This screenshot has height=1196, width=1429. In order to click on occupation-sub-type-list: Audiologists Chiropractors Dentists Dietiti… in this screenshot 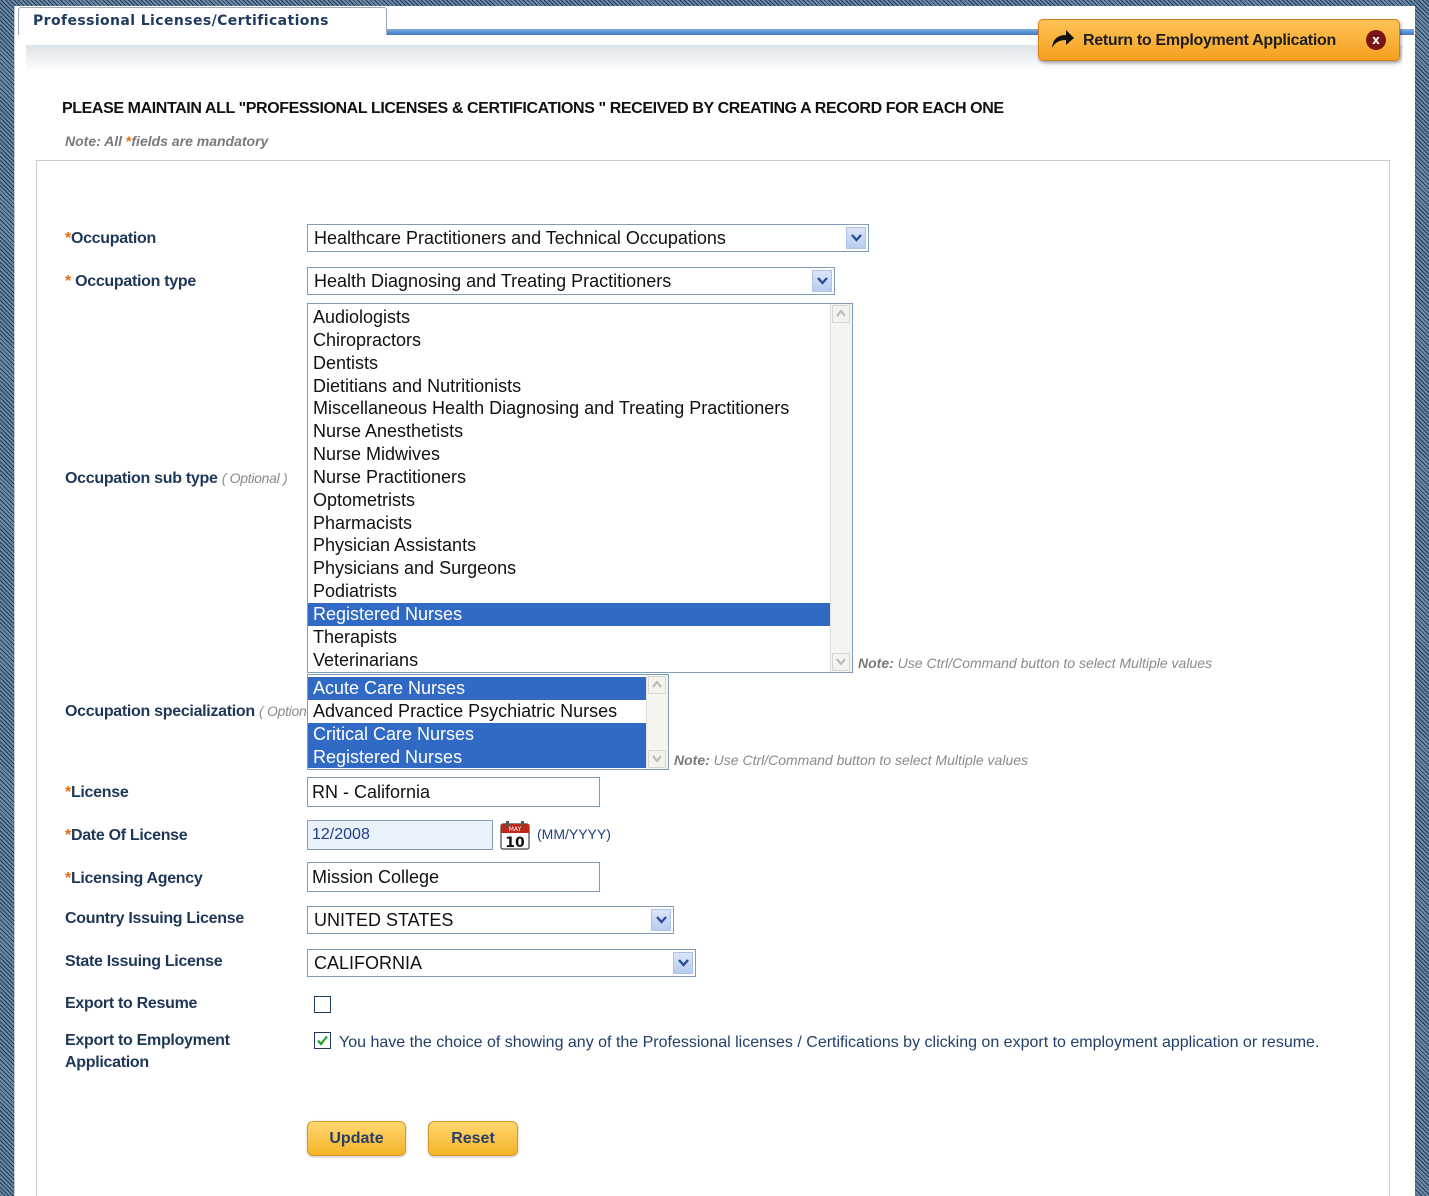, I will do `click(580, 488)`.